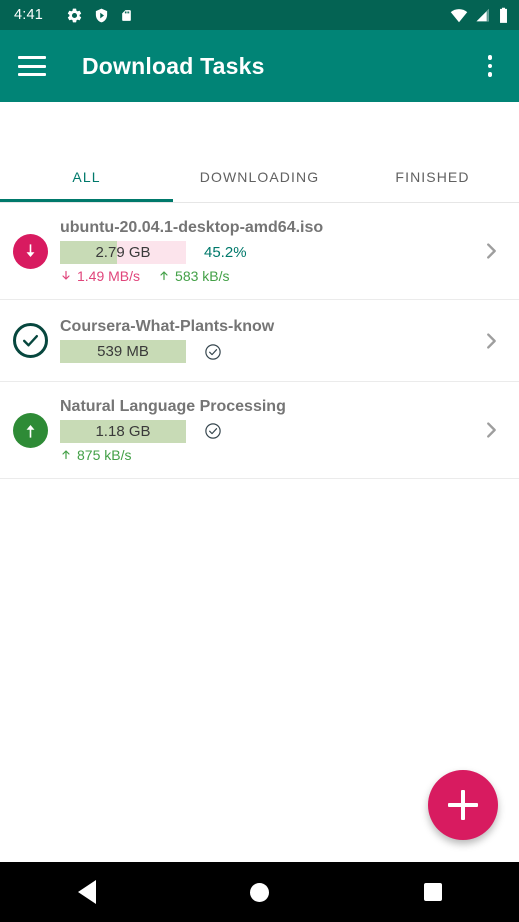 This screenshot has height=922, width=519. I want to click on progress-bar: 539 MB, so click(123, 351).